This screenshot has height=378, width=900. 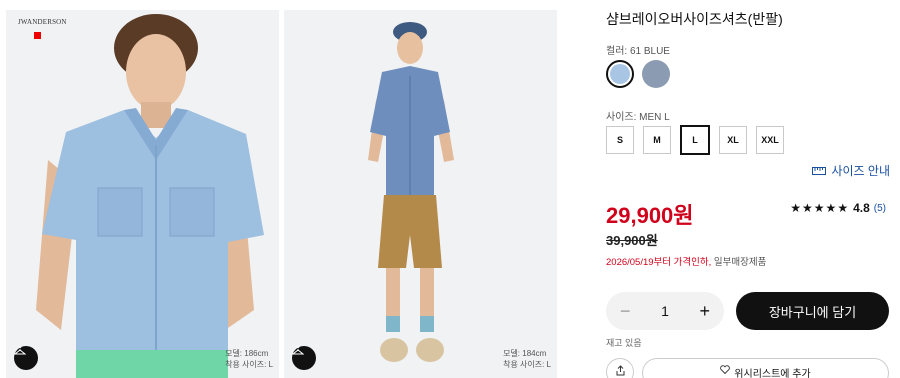 I want to click on color-label: 컬러: 61 BLUE, so click(x=638, y=51).